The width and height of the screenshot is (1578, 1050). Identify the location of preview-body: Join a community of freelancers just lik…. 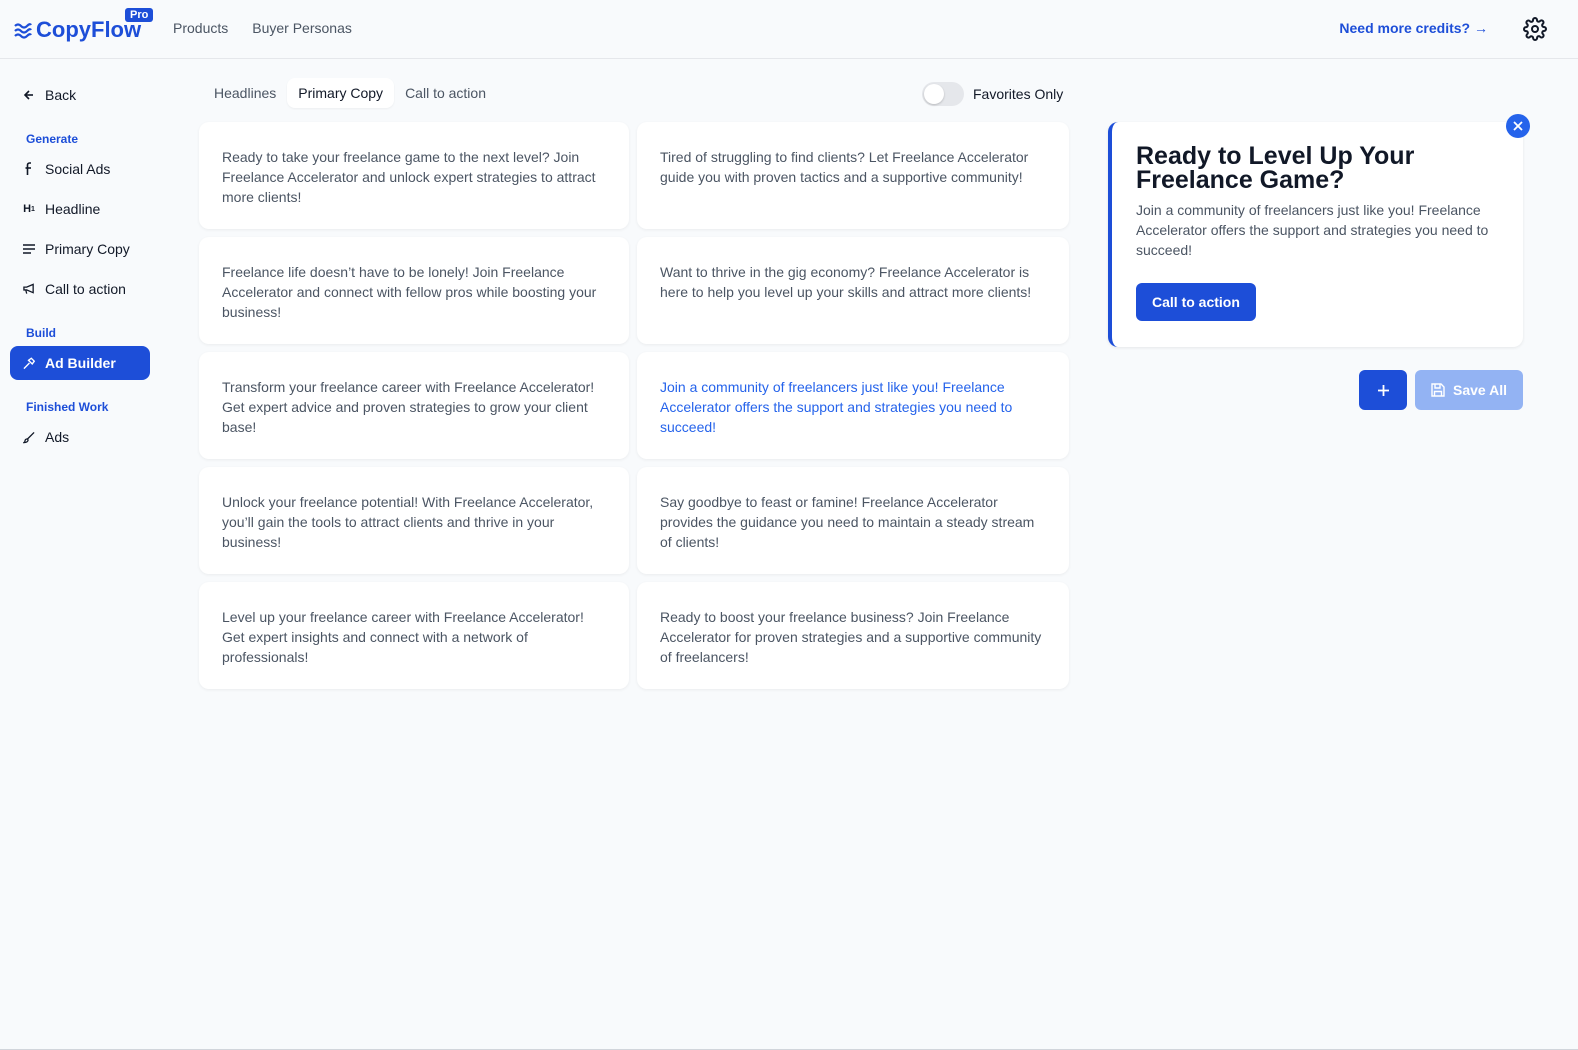
(1312, 230).